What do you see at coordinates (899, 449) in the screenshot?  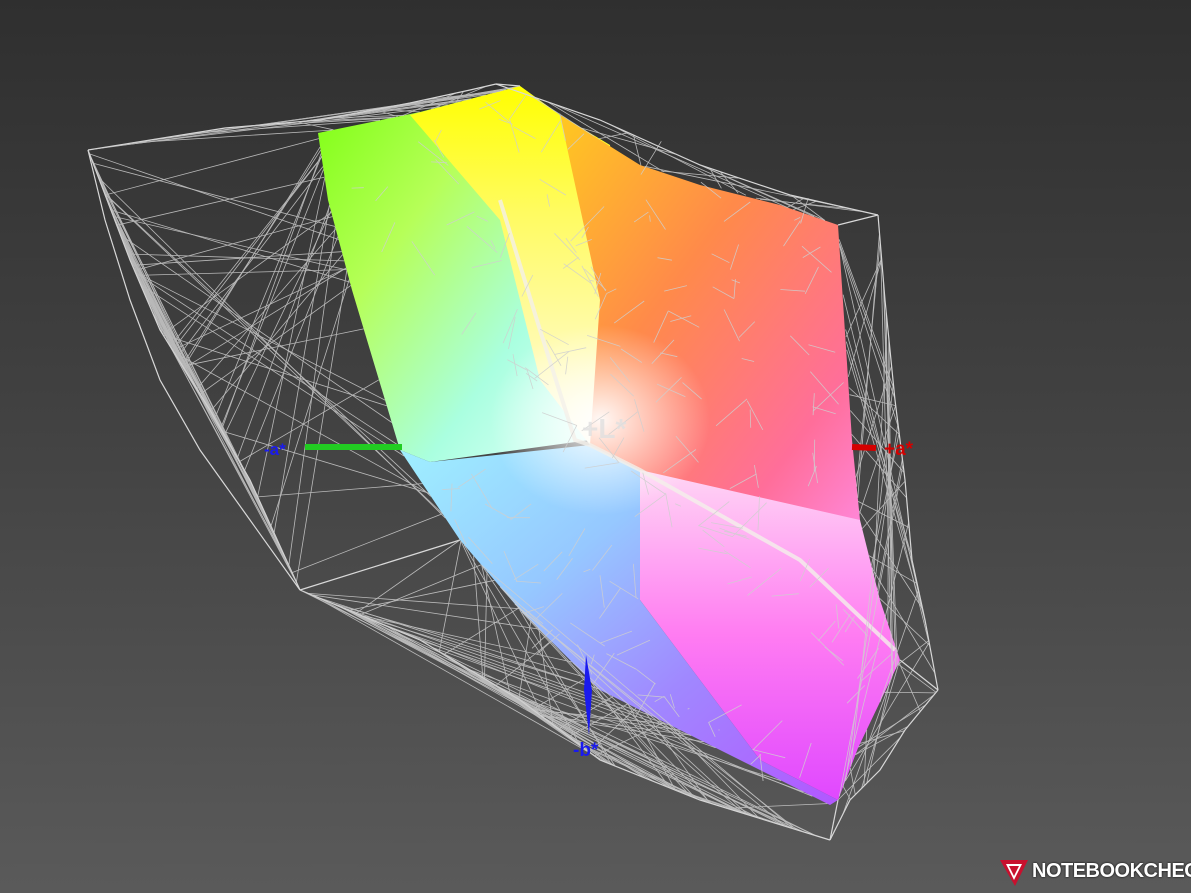 I see `a-plus-axis-label: +a*` at bounding box center [899, 449].